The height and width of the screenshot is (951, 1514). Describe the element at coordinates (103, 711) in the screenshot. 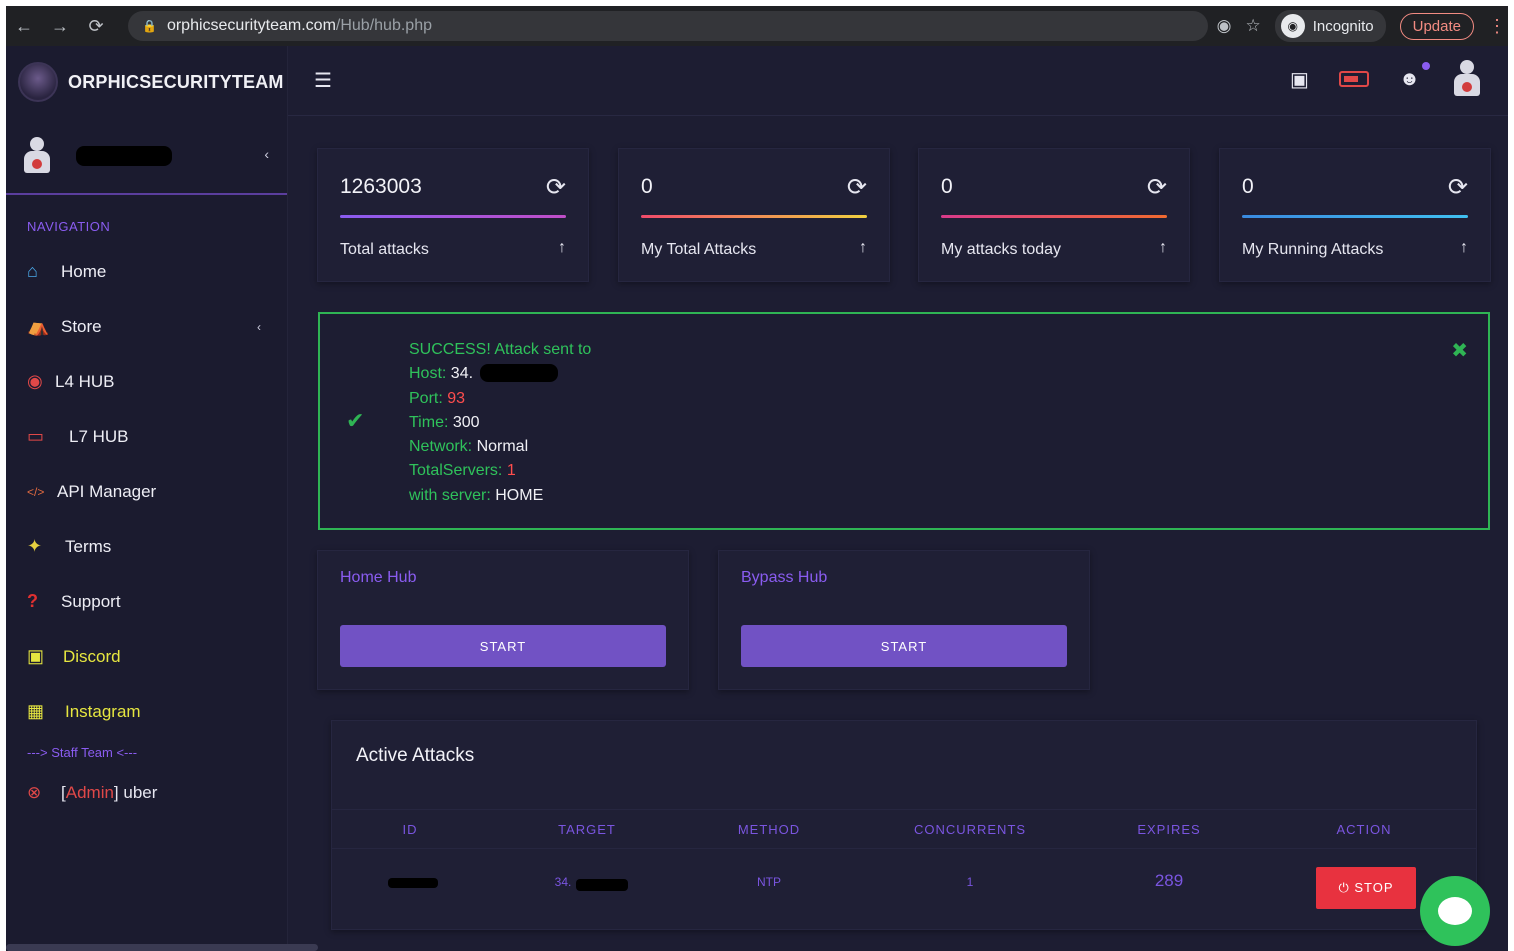

I see `sidebar-item-label: Instagram` at that location.